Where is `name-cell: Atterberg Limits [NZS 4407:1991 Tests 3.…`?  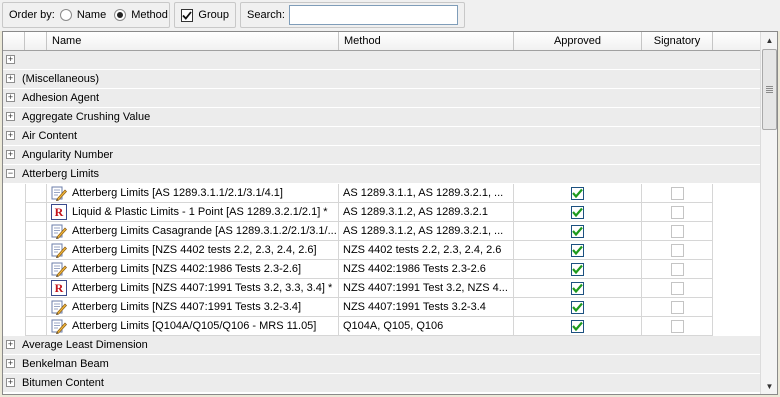 name-cell: Atterberg Limits [NZS 4407:1991 Tests 3.… is located at coordinates (193, 307).